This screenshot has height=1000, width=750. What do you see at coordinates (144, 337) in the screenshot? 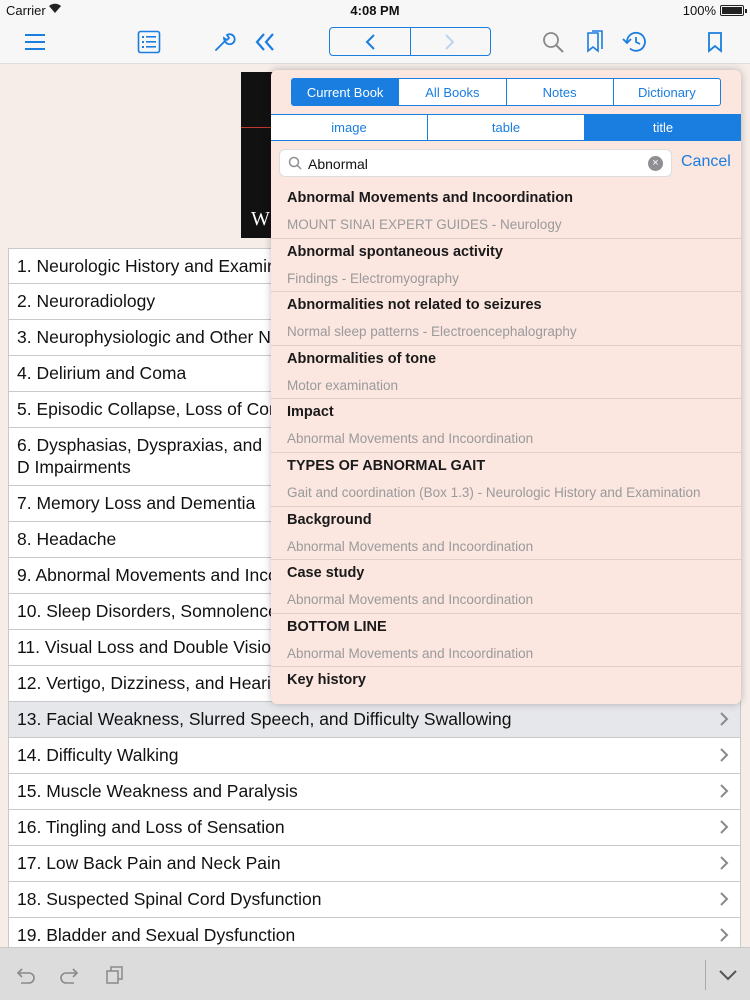
I see `toc-item-label: 3. Neurophysiologic and Other N` at bounding box center [144, 337].